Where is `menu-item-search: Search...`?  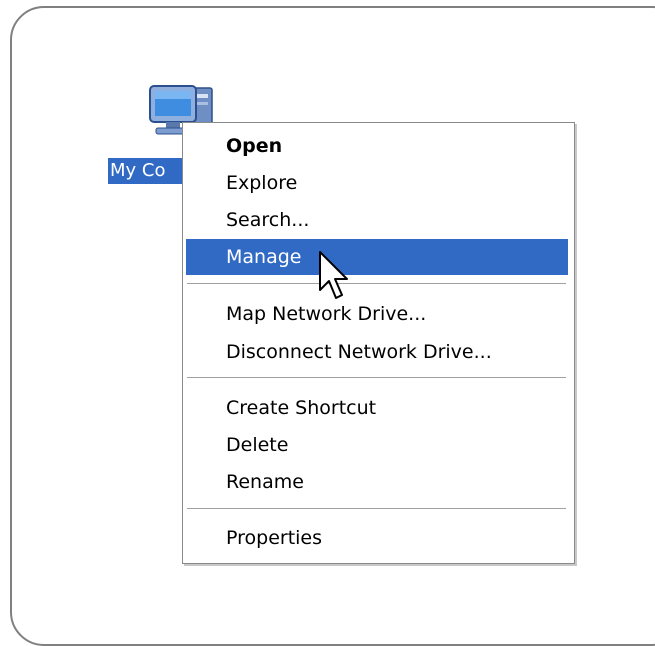
menu-item-search: Search... is located at coordinates (377, 220).